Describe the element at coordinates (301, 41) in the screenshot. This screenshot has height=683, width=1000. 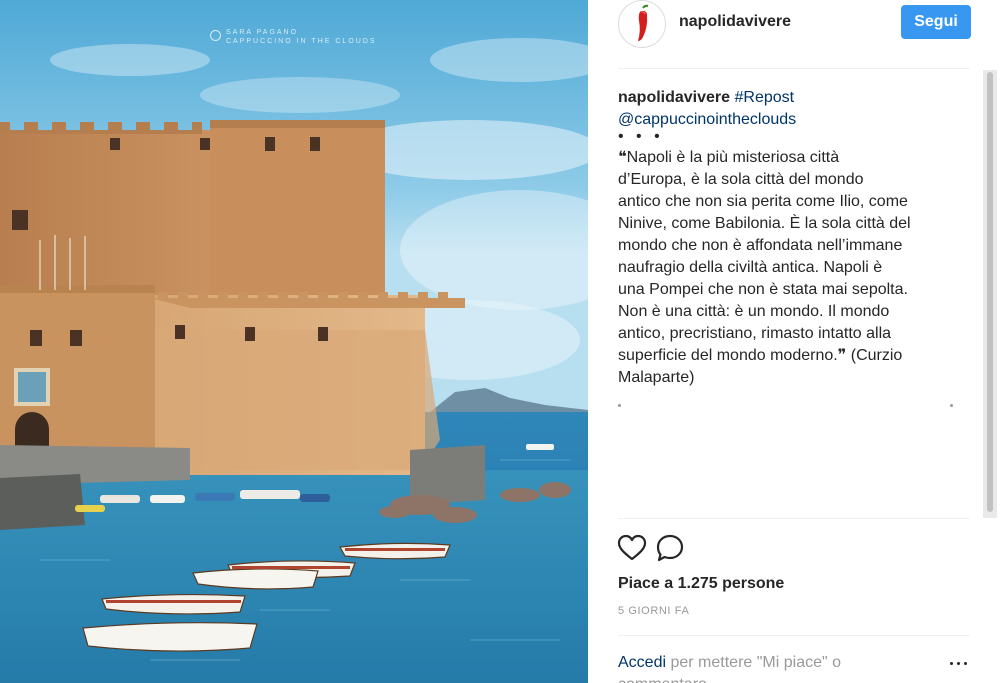
I see `watermark-line2: CAPPUCCINO IN THE CLOUDS` at that location.